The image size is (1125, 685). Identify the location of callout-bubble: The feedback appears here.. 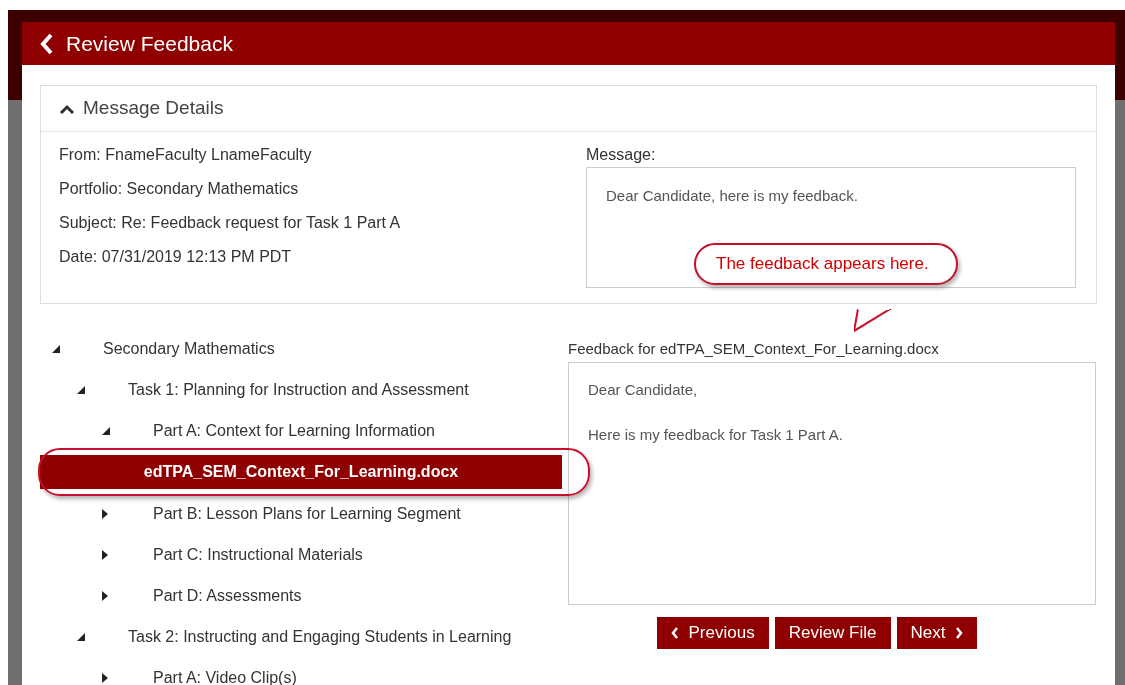
(826, 264).